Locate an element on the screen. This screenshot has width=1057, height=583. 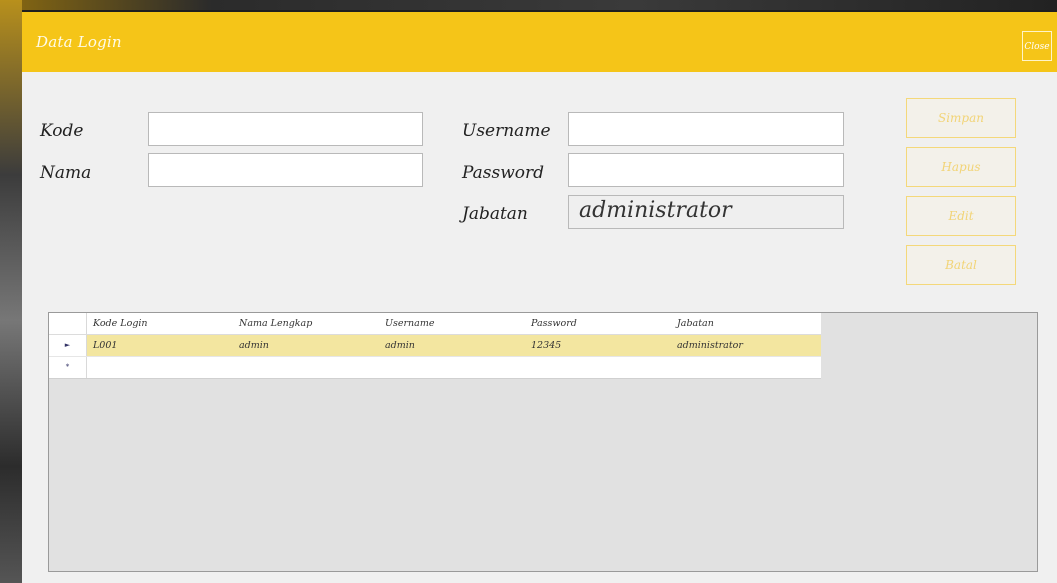
password-input is located at coordinates (706, 170).